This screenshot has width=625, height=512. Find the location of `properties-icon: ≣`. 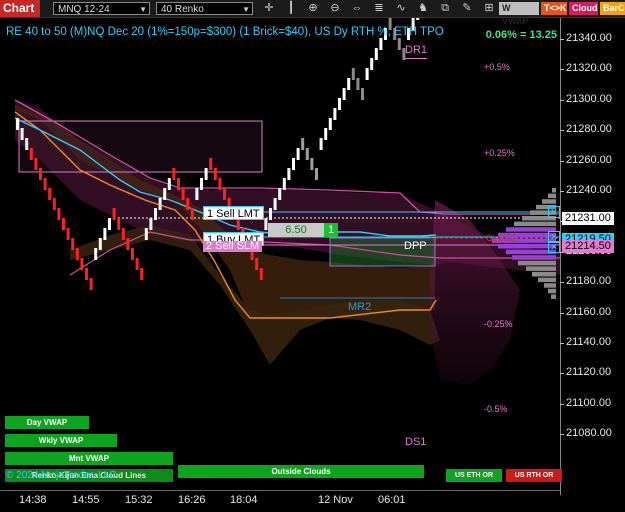

properties-icon: ≣ is located at coordinates (379, 8).